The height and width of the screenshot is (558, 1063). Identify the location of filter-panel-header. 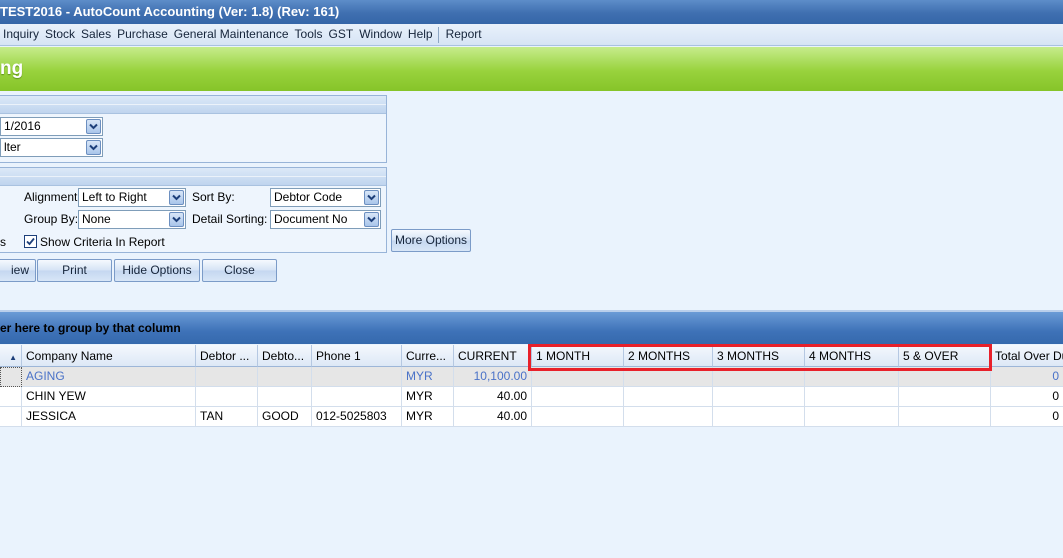
(193, 105).